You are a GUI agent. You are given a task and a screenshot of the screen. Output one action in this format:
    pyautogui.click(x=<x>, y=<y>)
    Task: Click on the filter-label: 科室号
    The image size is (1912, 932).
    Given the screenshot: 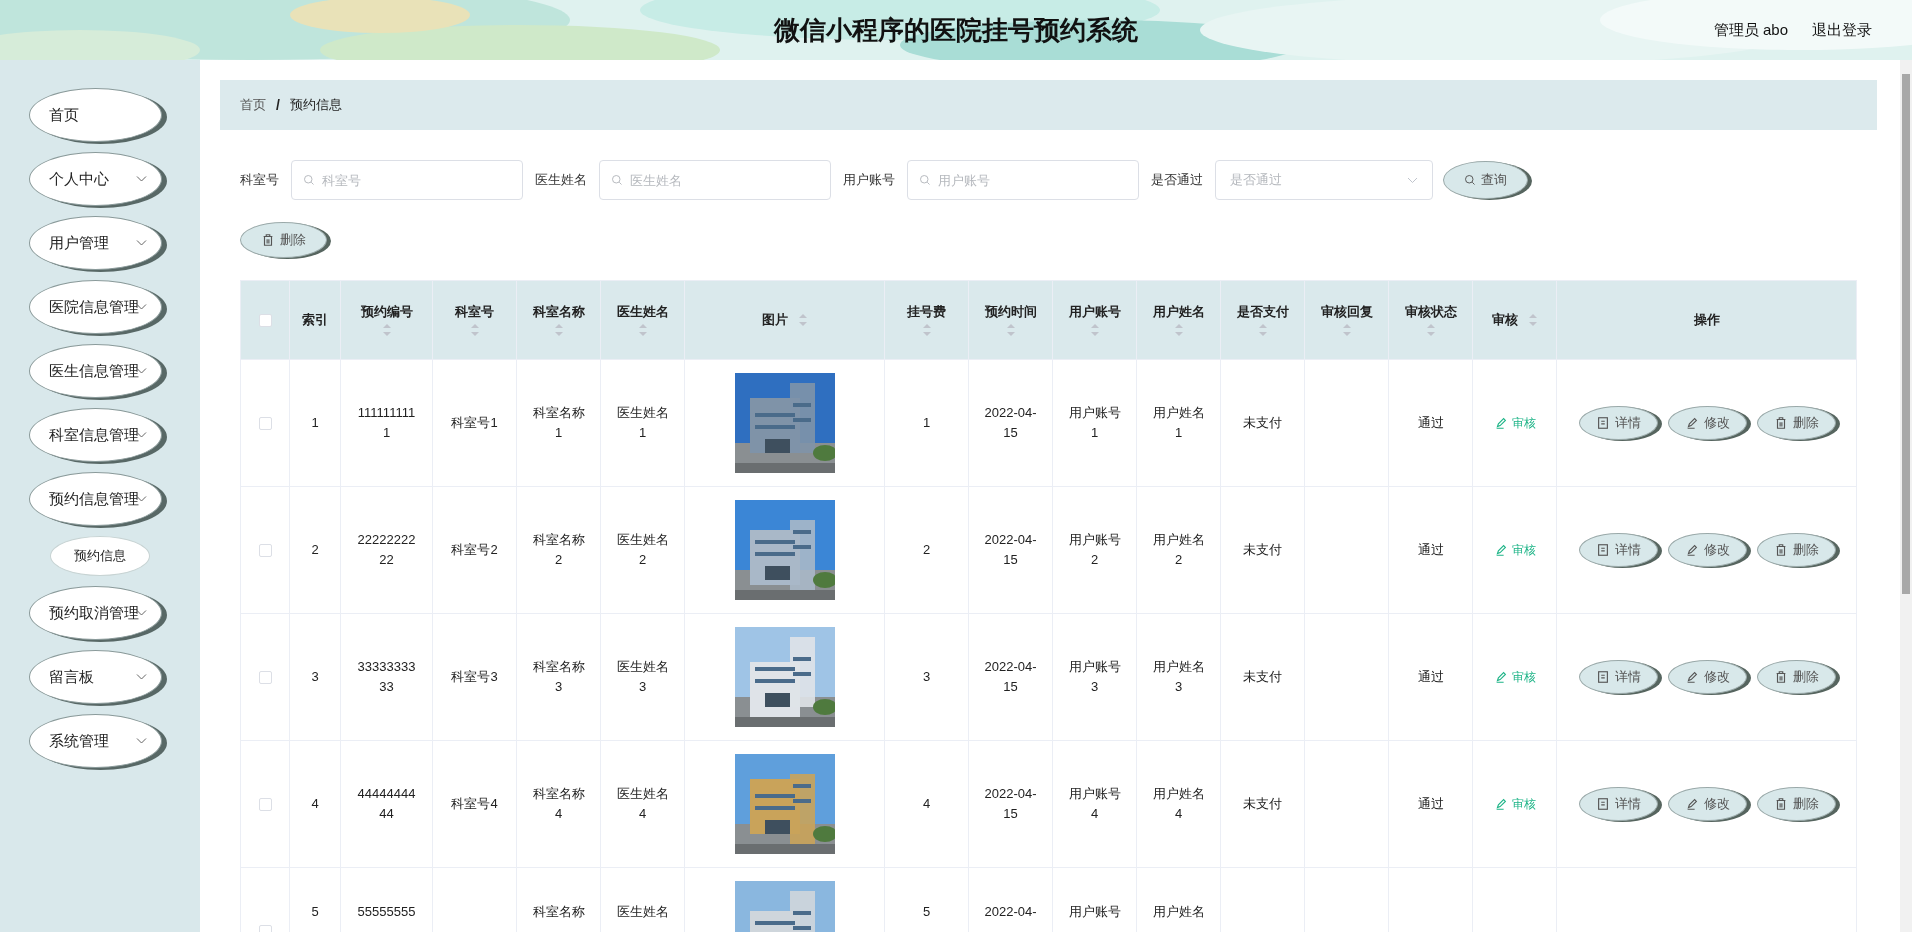 What is the action you would take?
    pyautogui.click(x=259, y=180)
    